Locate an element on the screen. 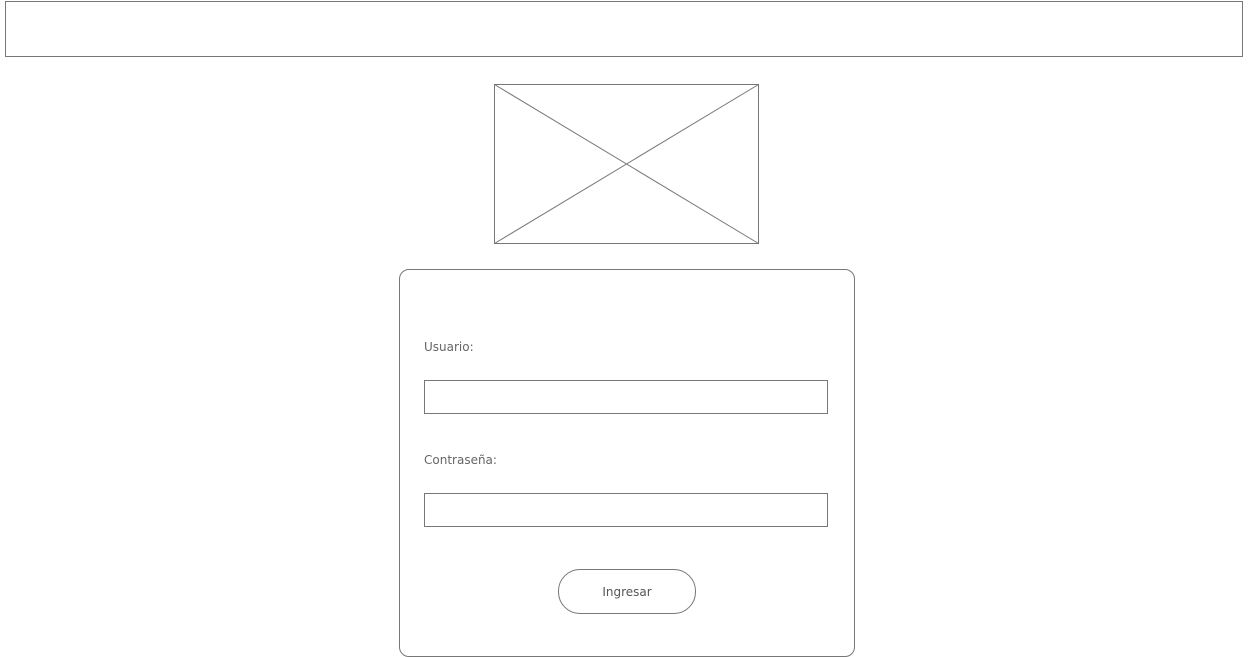  password-label: Contraseña: is located at coordinates (460, 460).